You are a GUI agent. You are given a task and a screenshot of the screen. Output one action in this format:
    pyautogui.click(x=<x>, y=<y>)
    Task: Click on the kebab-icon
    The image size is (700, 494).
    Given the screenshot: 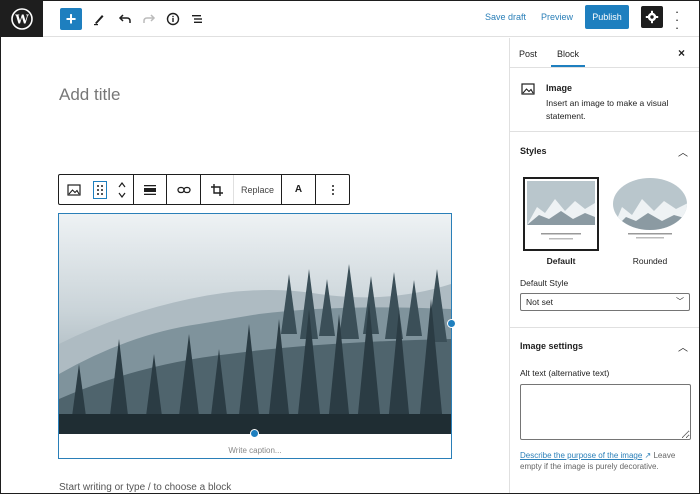 What is the action you would take?
    pyautogui.click(x=332, y=189)
    